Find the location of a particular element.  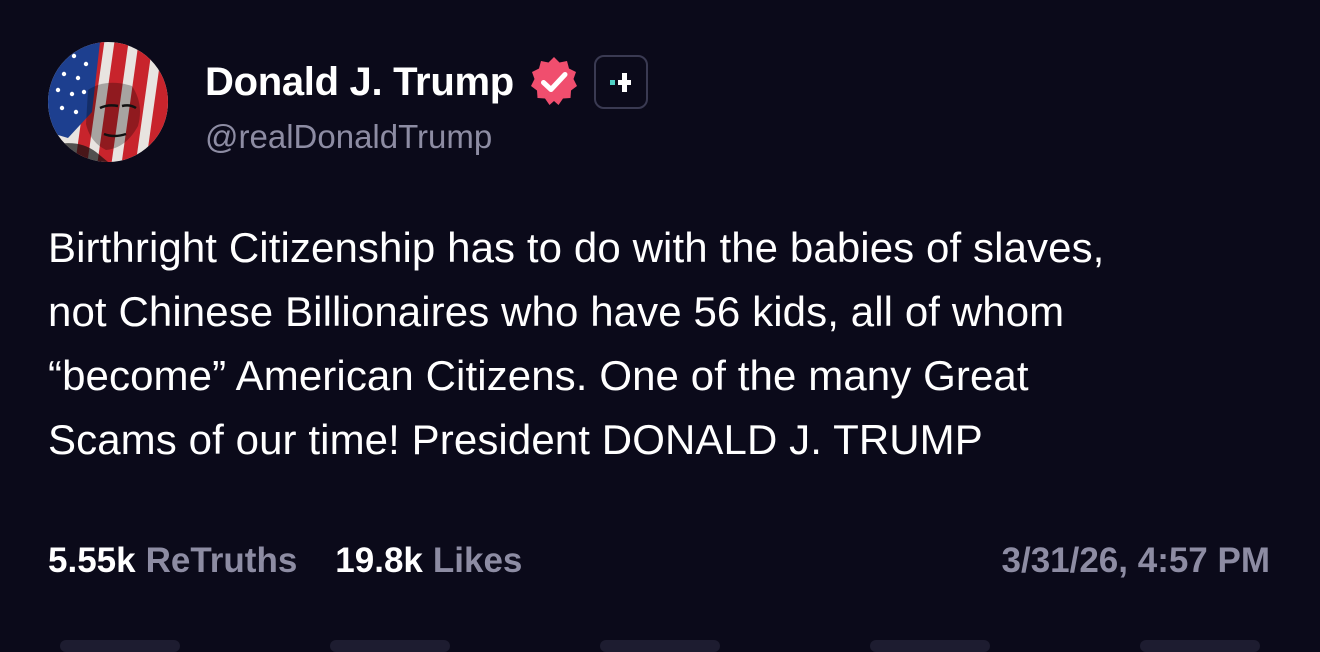

likes-count: 19.8k is located at coordinates (379, 560).